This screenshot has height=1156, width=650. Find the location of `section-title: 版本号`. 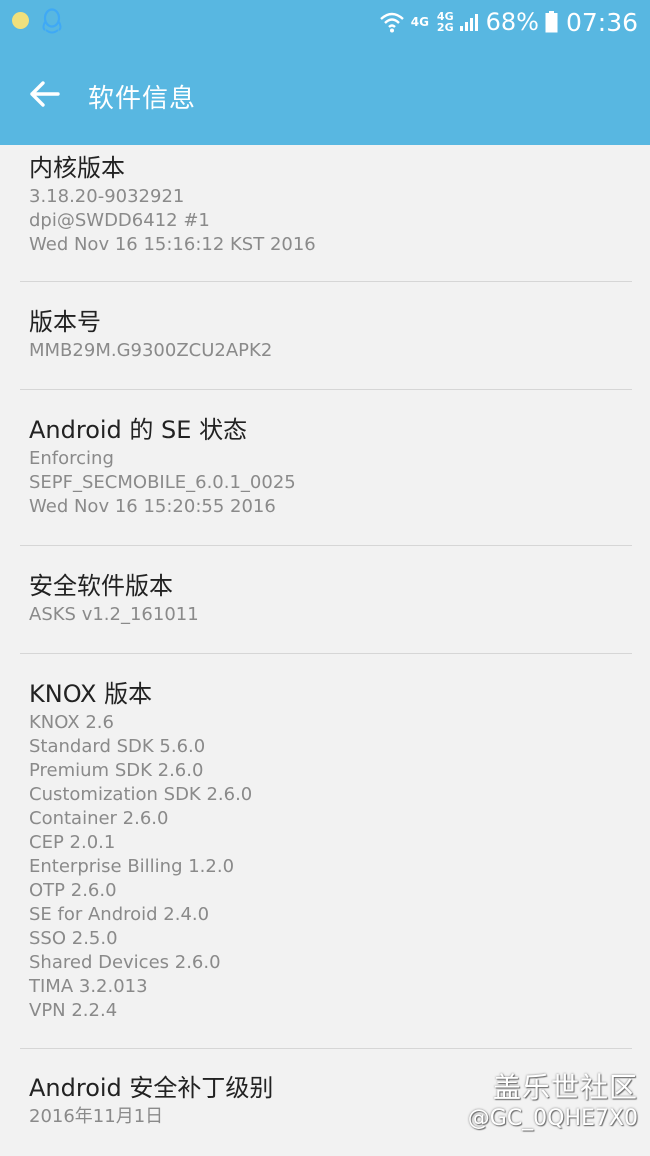

section-title: 版本号 is located at coordinates (65, 322).